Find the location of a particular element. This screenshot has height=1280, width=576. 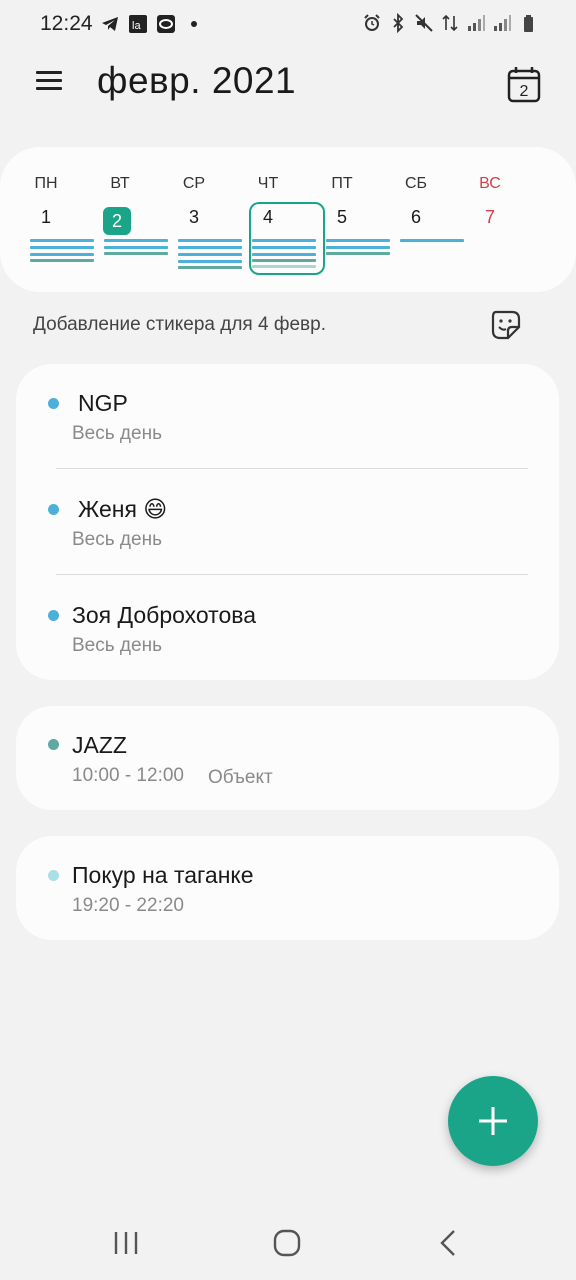

day-column-sat: СБ 6 is located at coordinates (416, 219).